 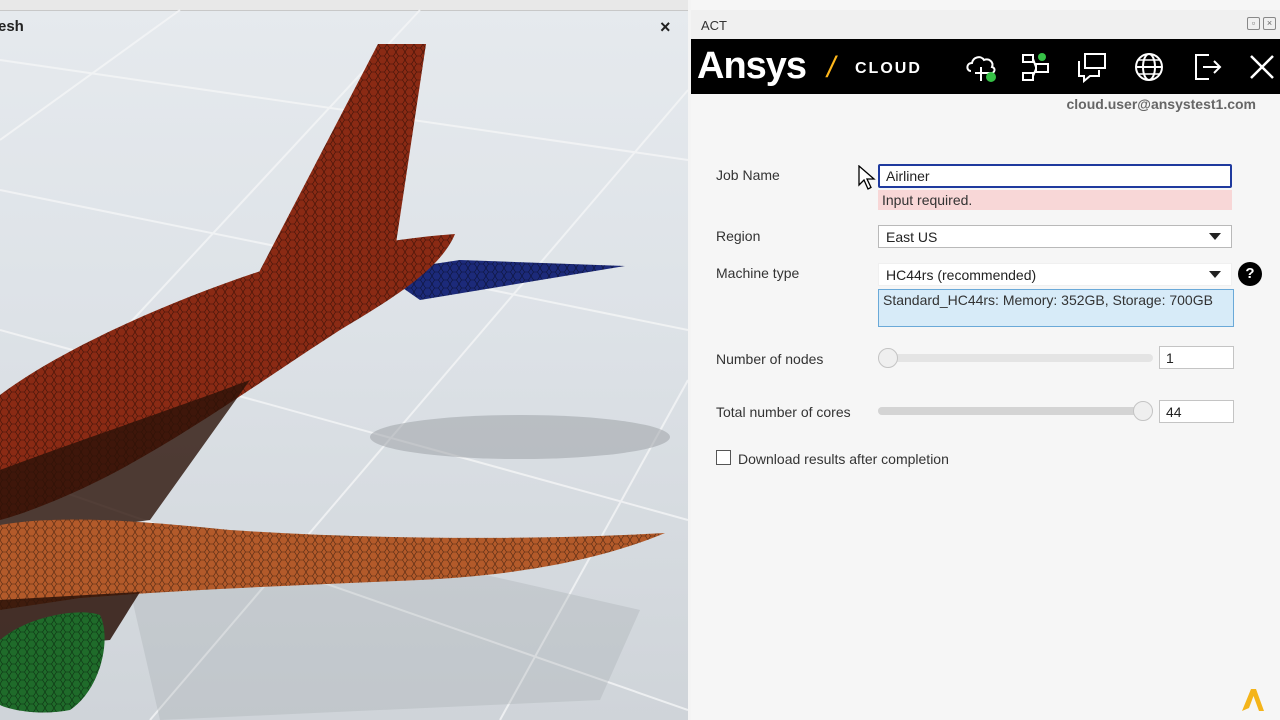 I want to click on download-results-checkbox, so click(x=723, y=457).